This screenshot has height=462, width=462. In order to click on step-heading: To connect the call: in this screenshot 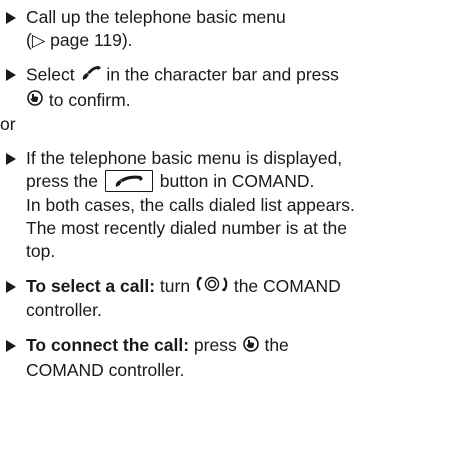, I will do `click(108, 345)`.